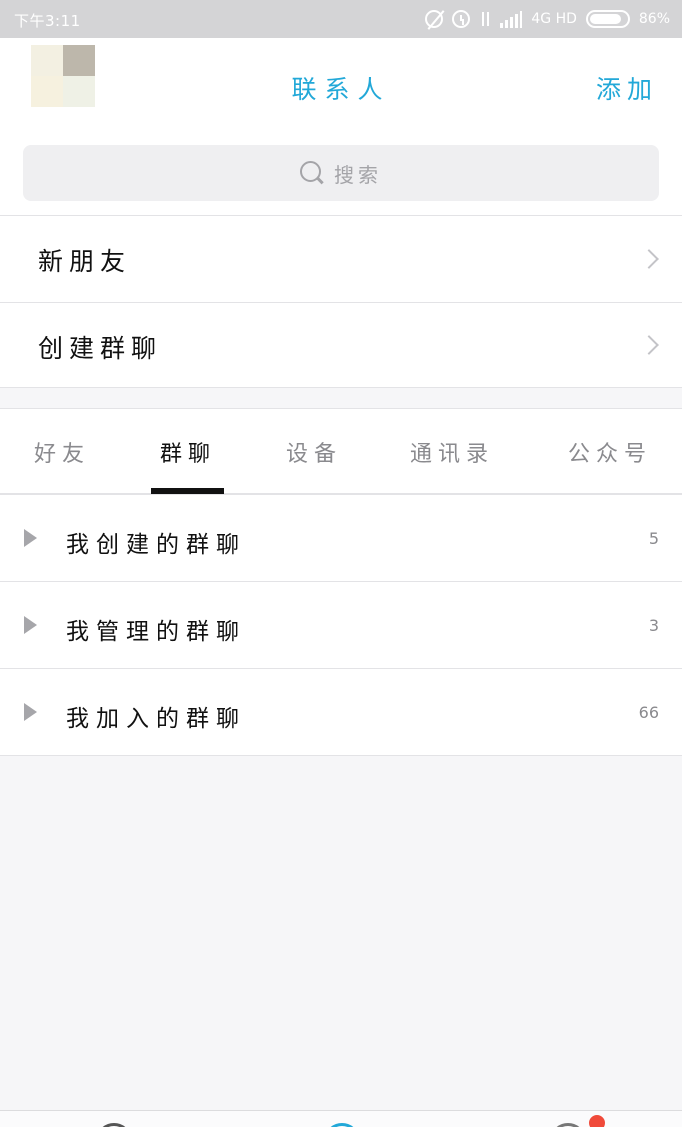  I want to click on battery-percent: 86%, so click(654, 19).